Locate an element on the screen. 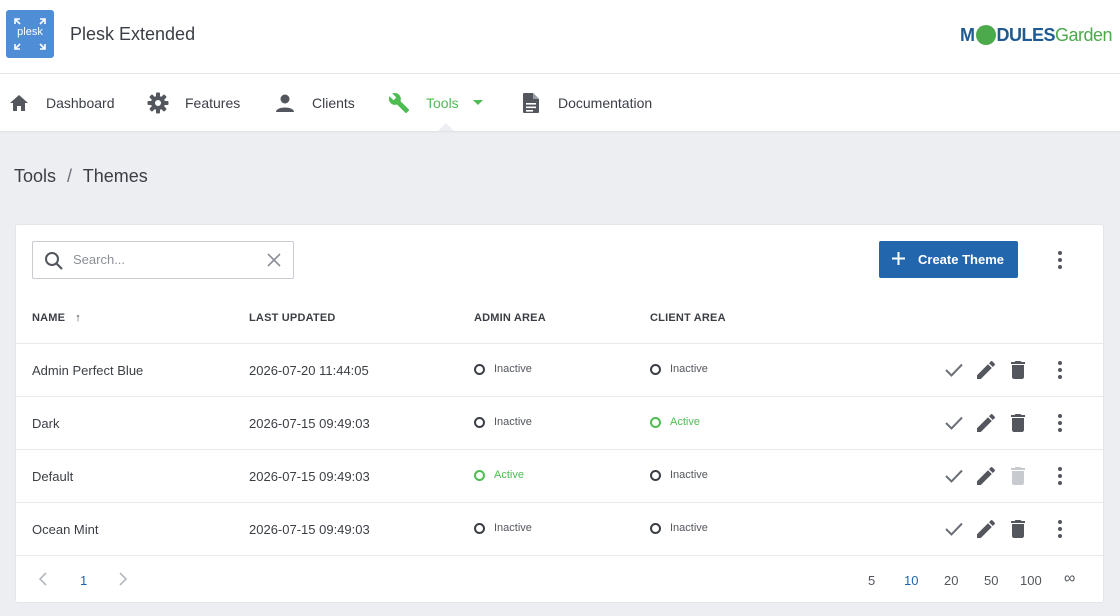  column-header-name: NAME ↑ is located at coordinates (56, 318).